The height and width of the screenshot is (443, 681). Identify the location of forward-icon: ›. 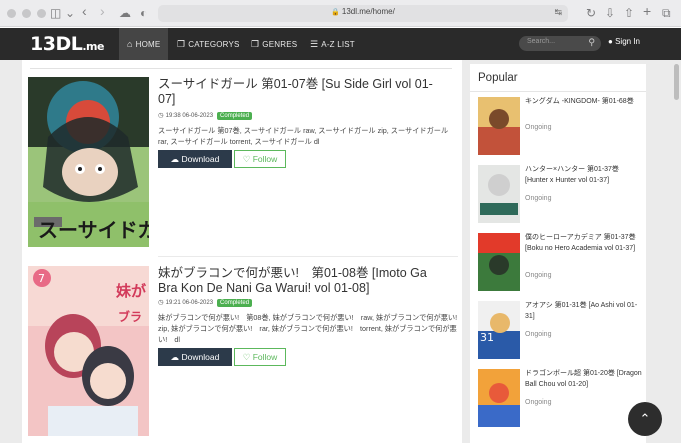
(102, 11).